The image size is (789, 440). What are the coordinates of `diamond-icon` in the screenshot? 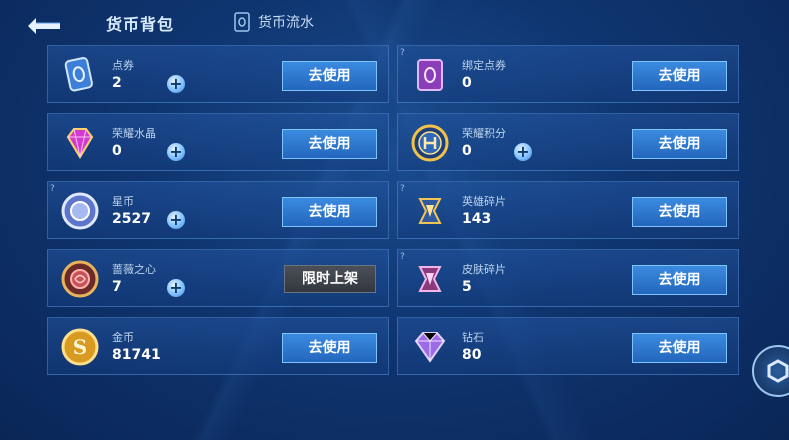 It's located at (430, 347).